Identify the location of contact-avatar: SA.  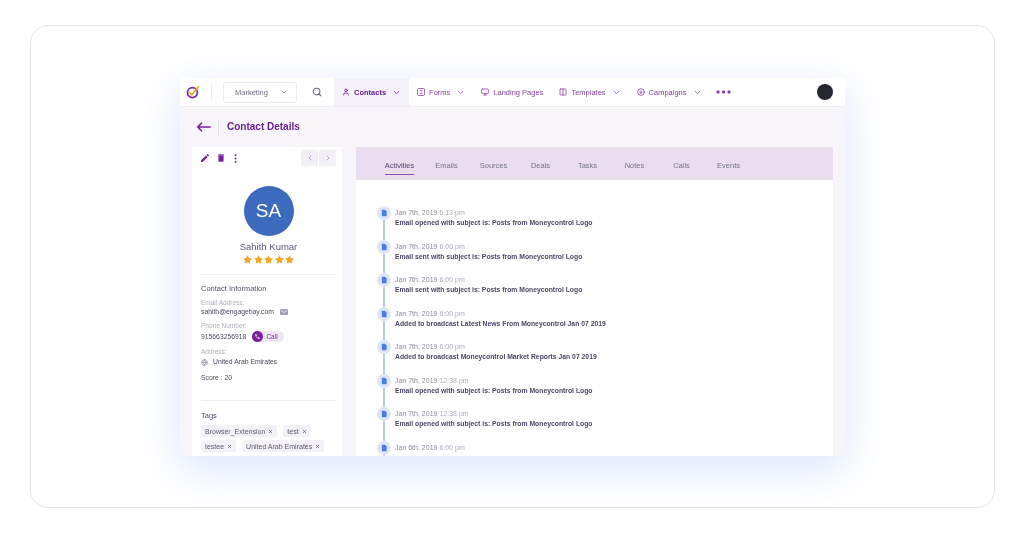
(268, 211).